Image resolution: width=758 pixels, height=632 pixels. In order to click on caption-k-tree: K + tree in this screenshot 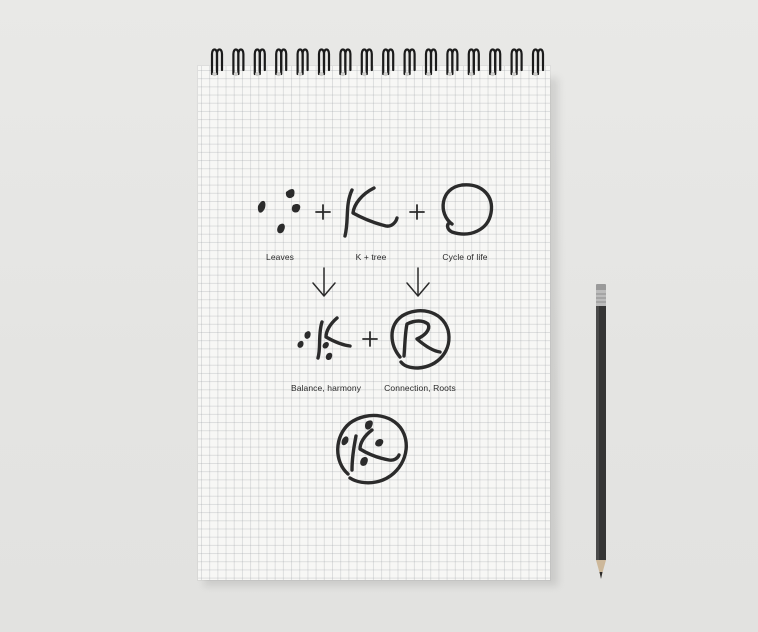, I will do `click(371, 257)`.